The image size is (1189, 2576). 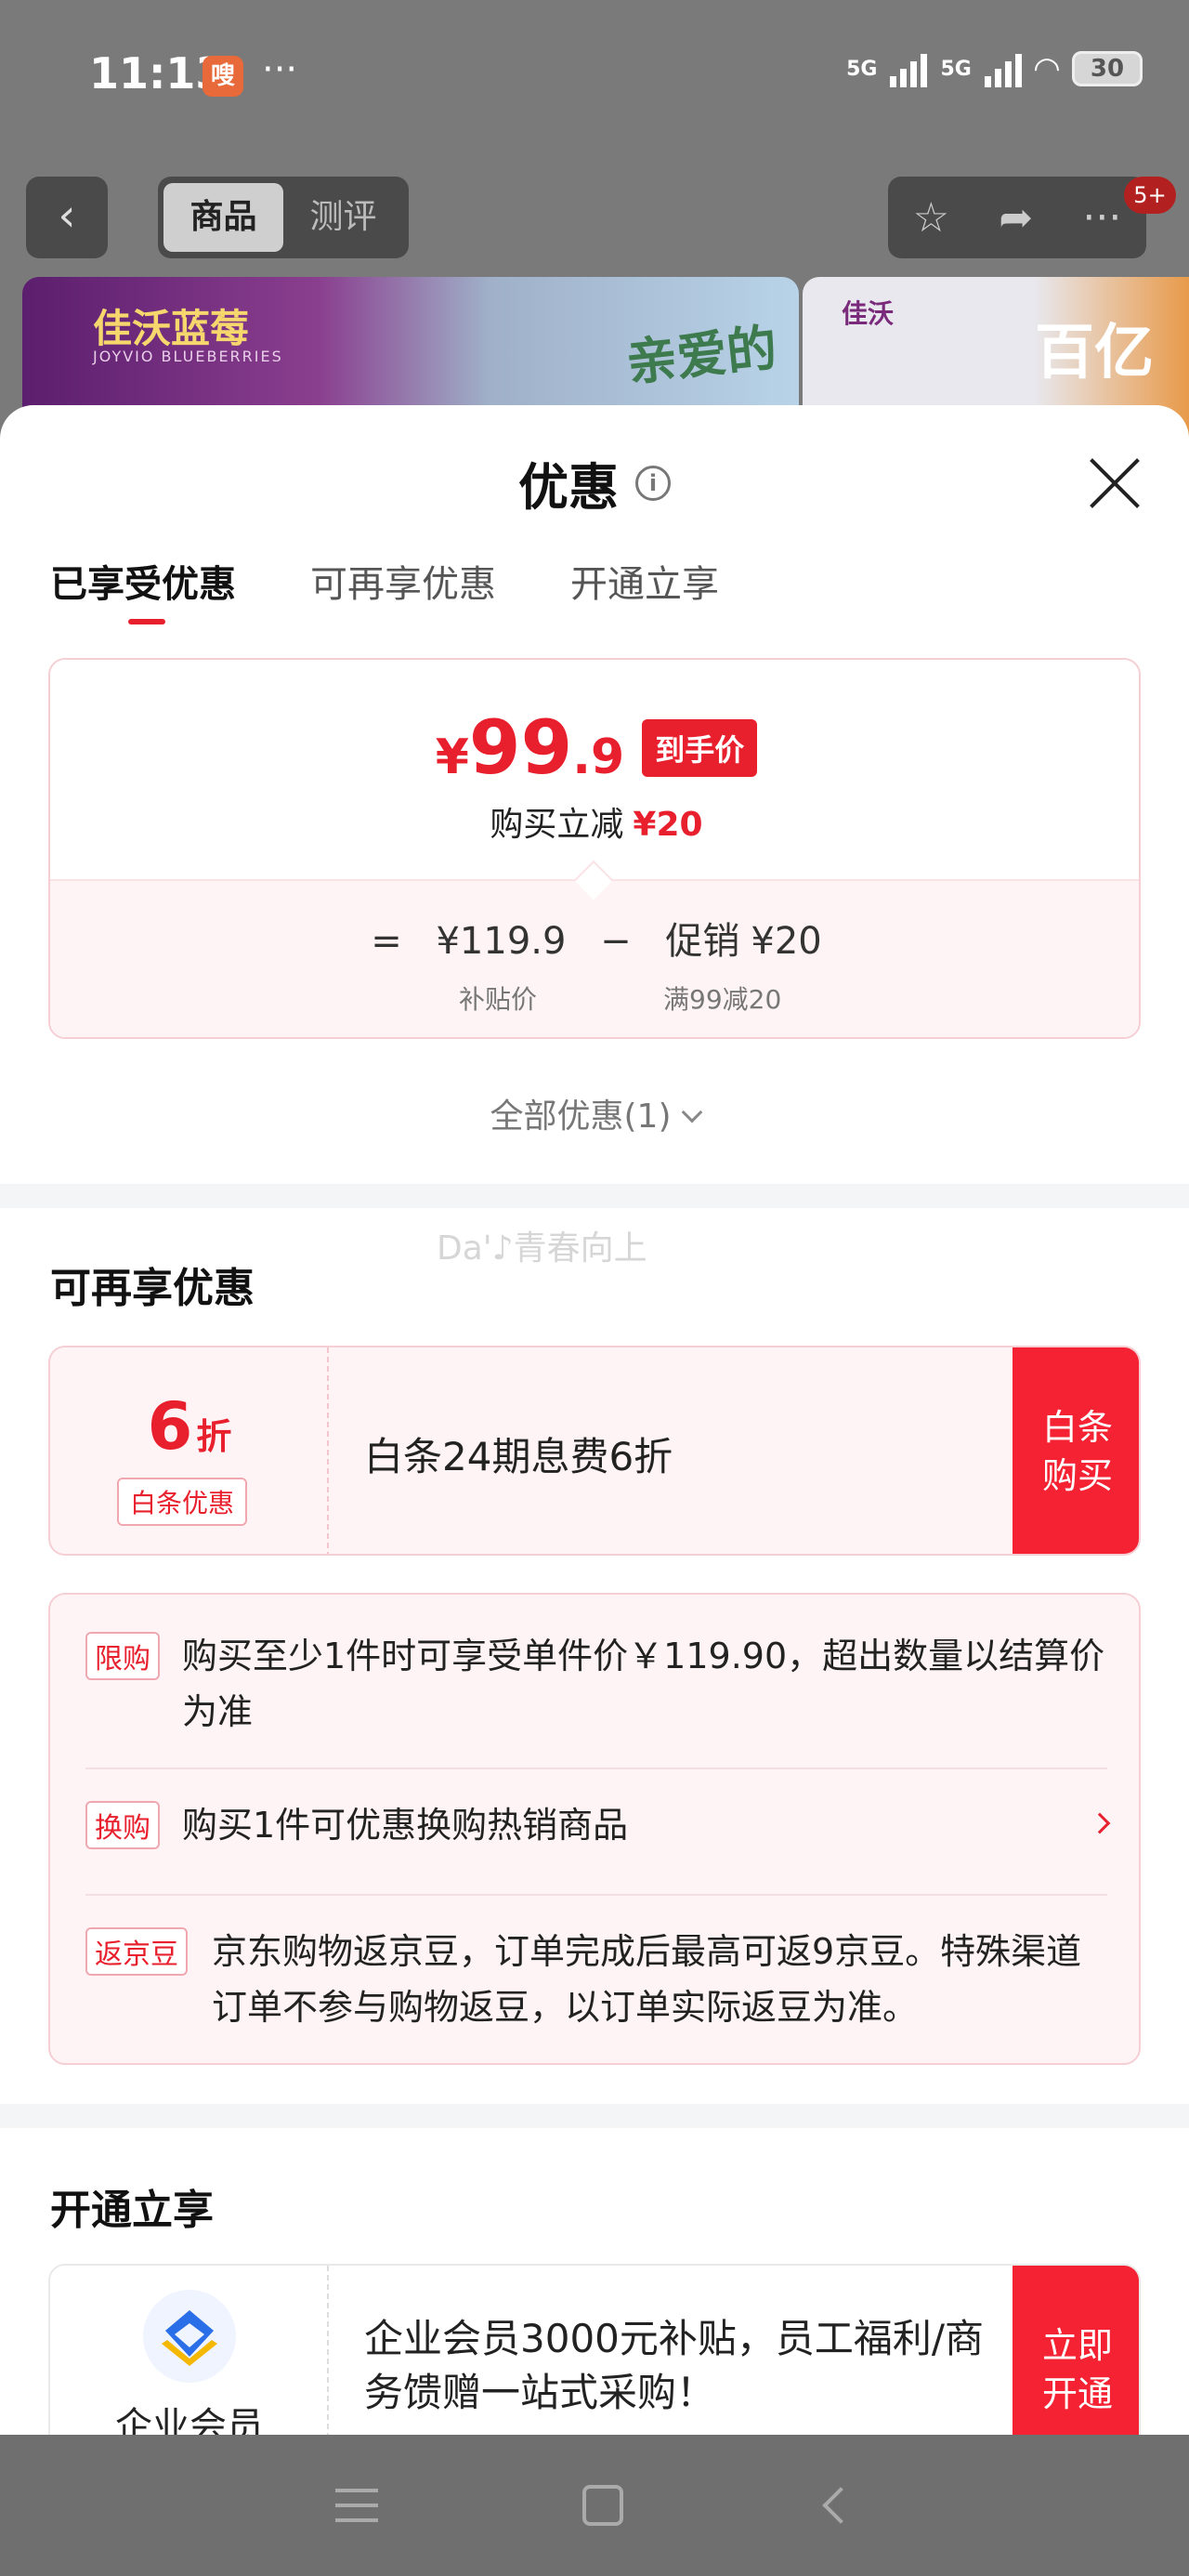 I want to click on app-notification-icon: 嗖, so click(x=223, y=76).